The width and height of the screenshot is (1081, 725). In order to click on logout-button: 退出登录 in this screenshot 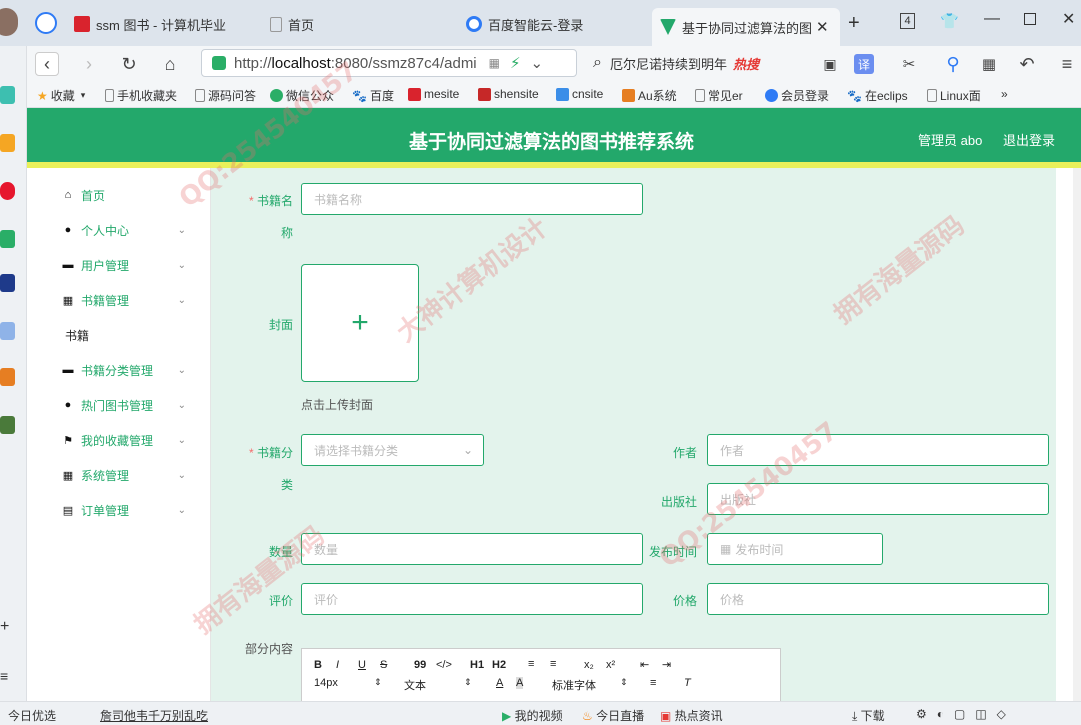, I will do `click(1029, 139)`.